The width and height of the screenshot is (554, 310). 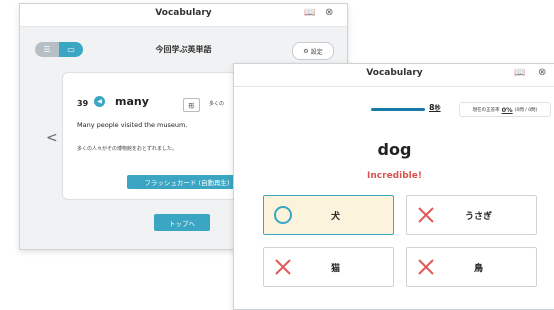 What do you see at coordinates (306, 51) in the screenshot?
I see `gear-icon: ⚙` at bounding box center [306, 51].